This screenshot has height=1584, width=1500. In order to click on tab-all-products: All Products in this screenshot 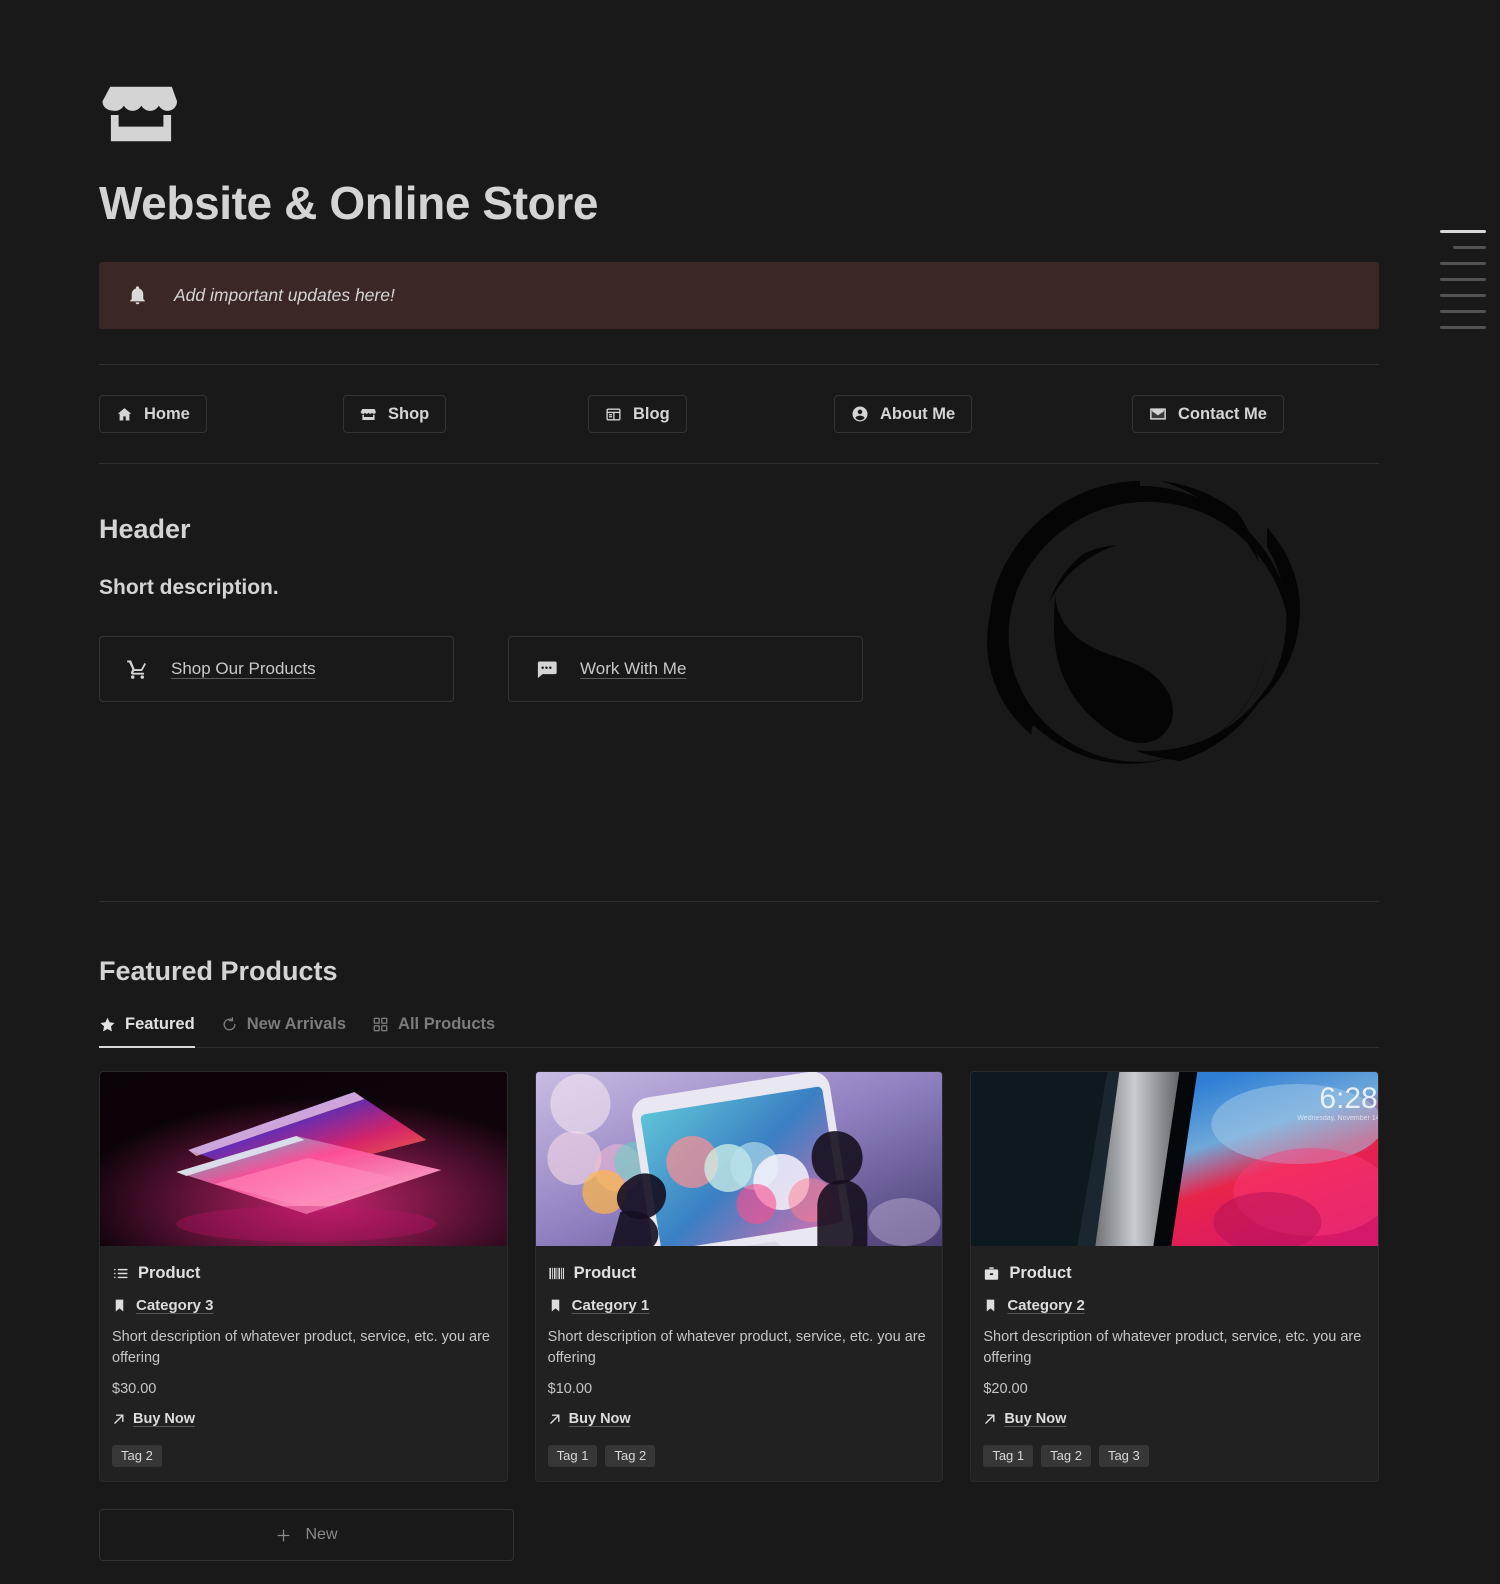, I will do `click(433, 1031)`.